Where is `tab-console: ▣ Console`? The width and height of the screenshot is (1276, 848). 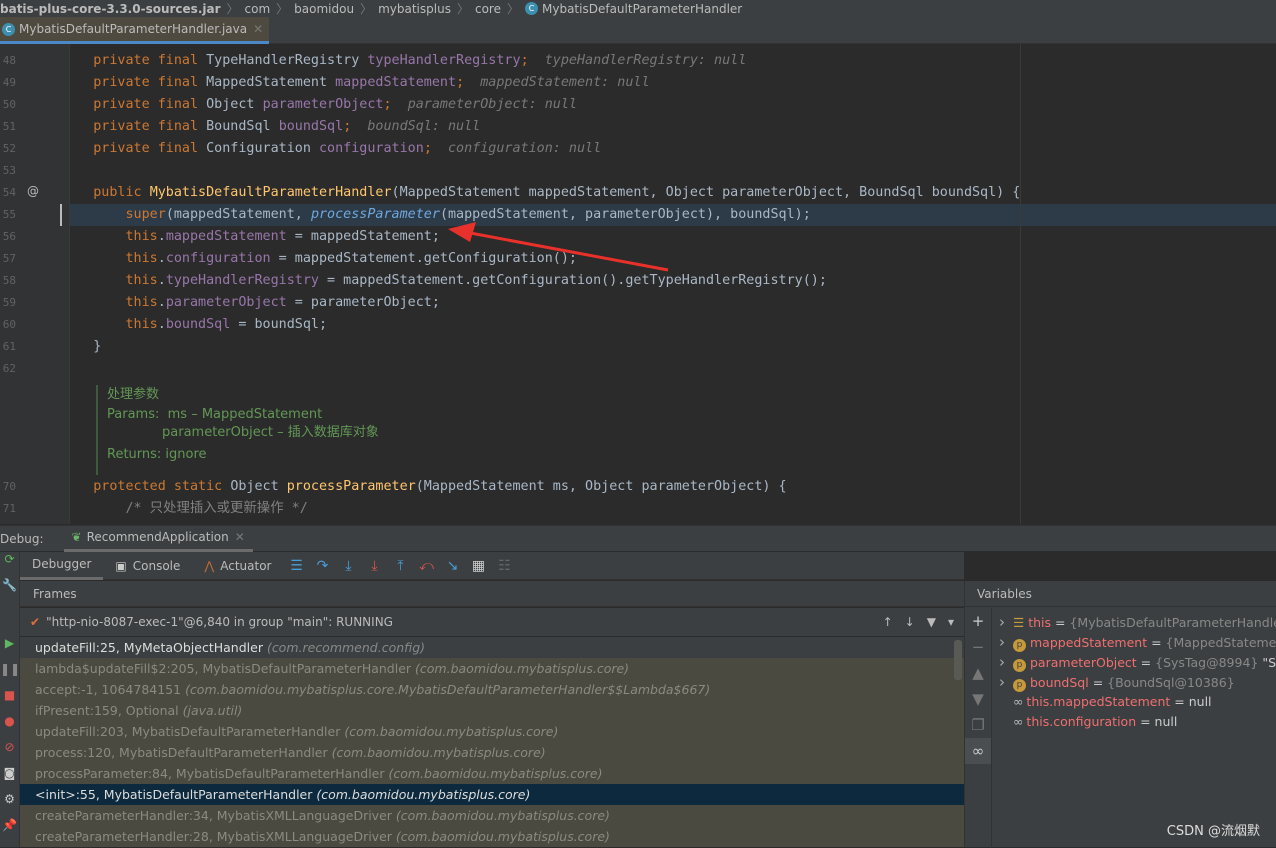 tab-console: ▣ Console is located at coordinates (147, 566).